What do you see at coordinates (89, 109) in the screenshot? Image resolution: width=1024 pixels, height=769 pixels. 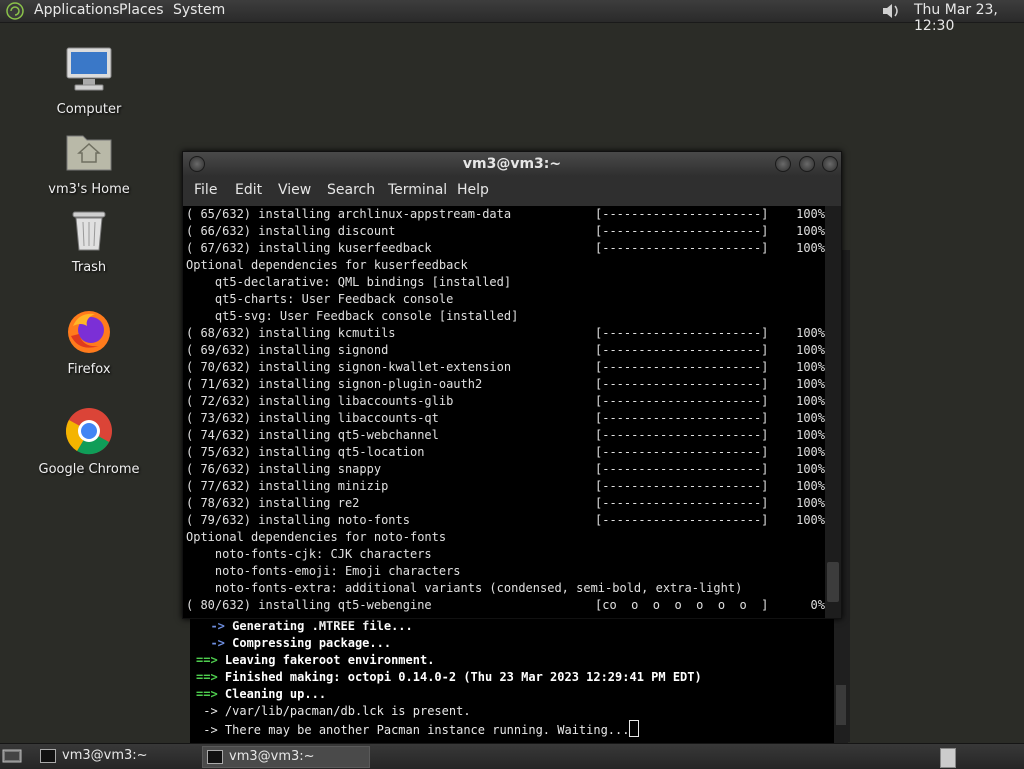 I see `desktop-icon-label: Computer` at bounding box center [89, 109].